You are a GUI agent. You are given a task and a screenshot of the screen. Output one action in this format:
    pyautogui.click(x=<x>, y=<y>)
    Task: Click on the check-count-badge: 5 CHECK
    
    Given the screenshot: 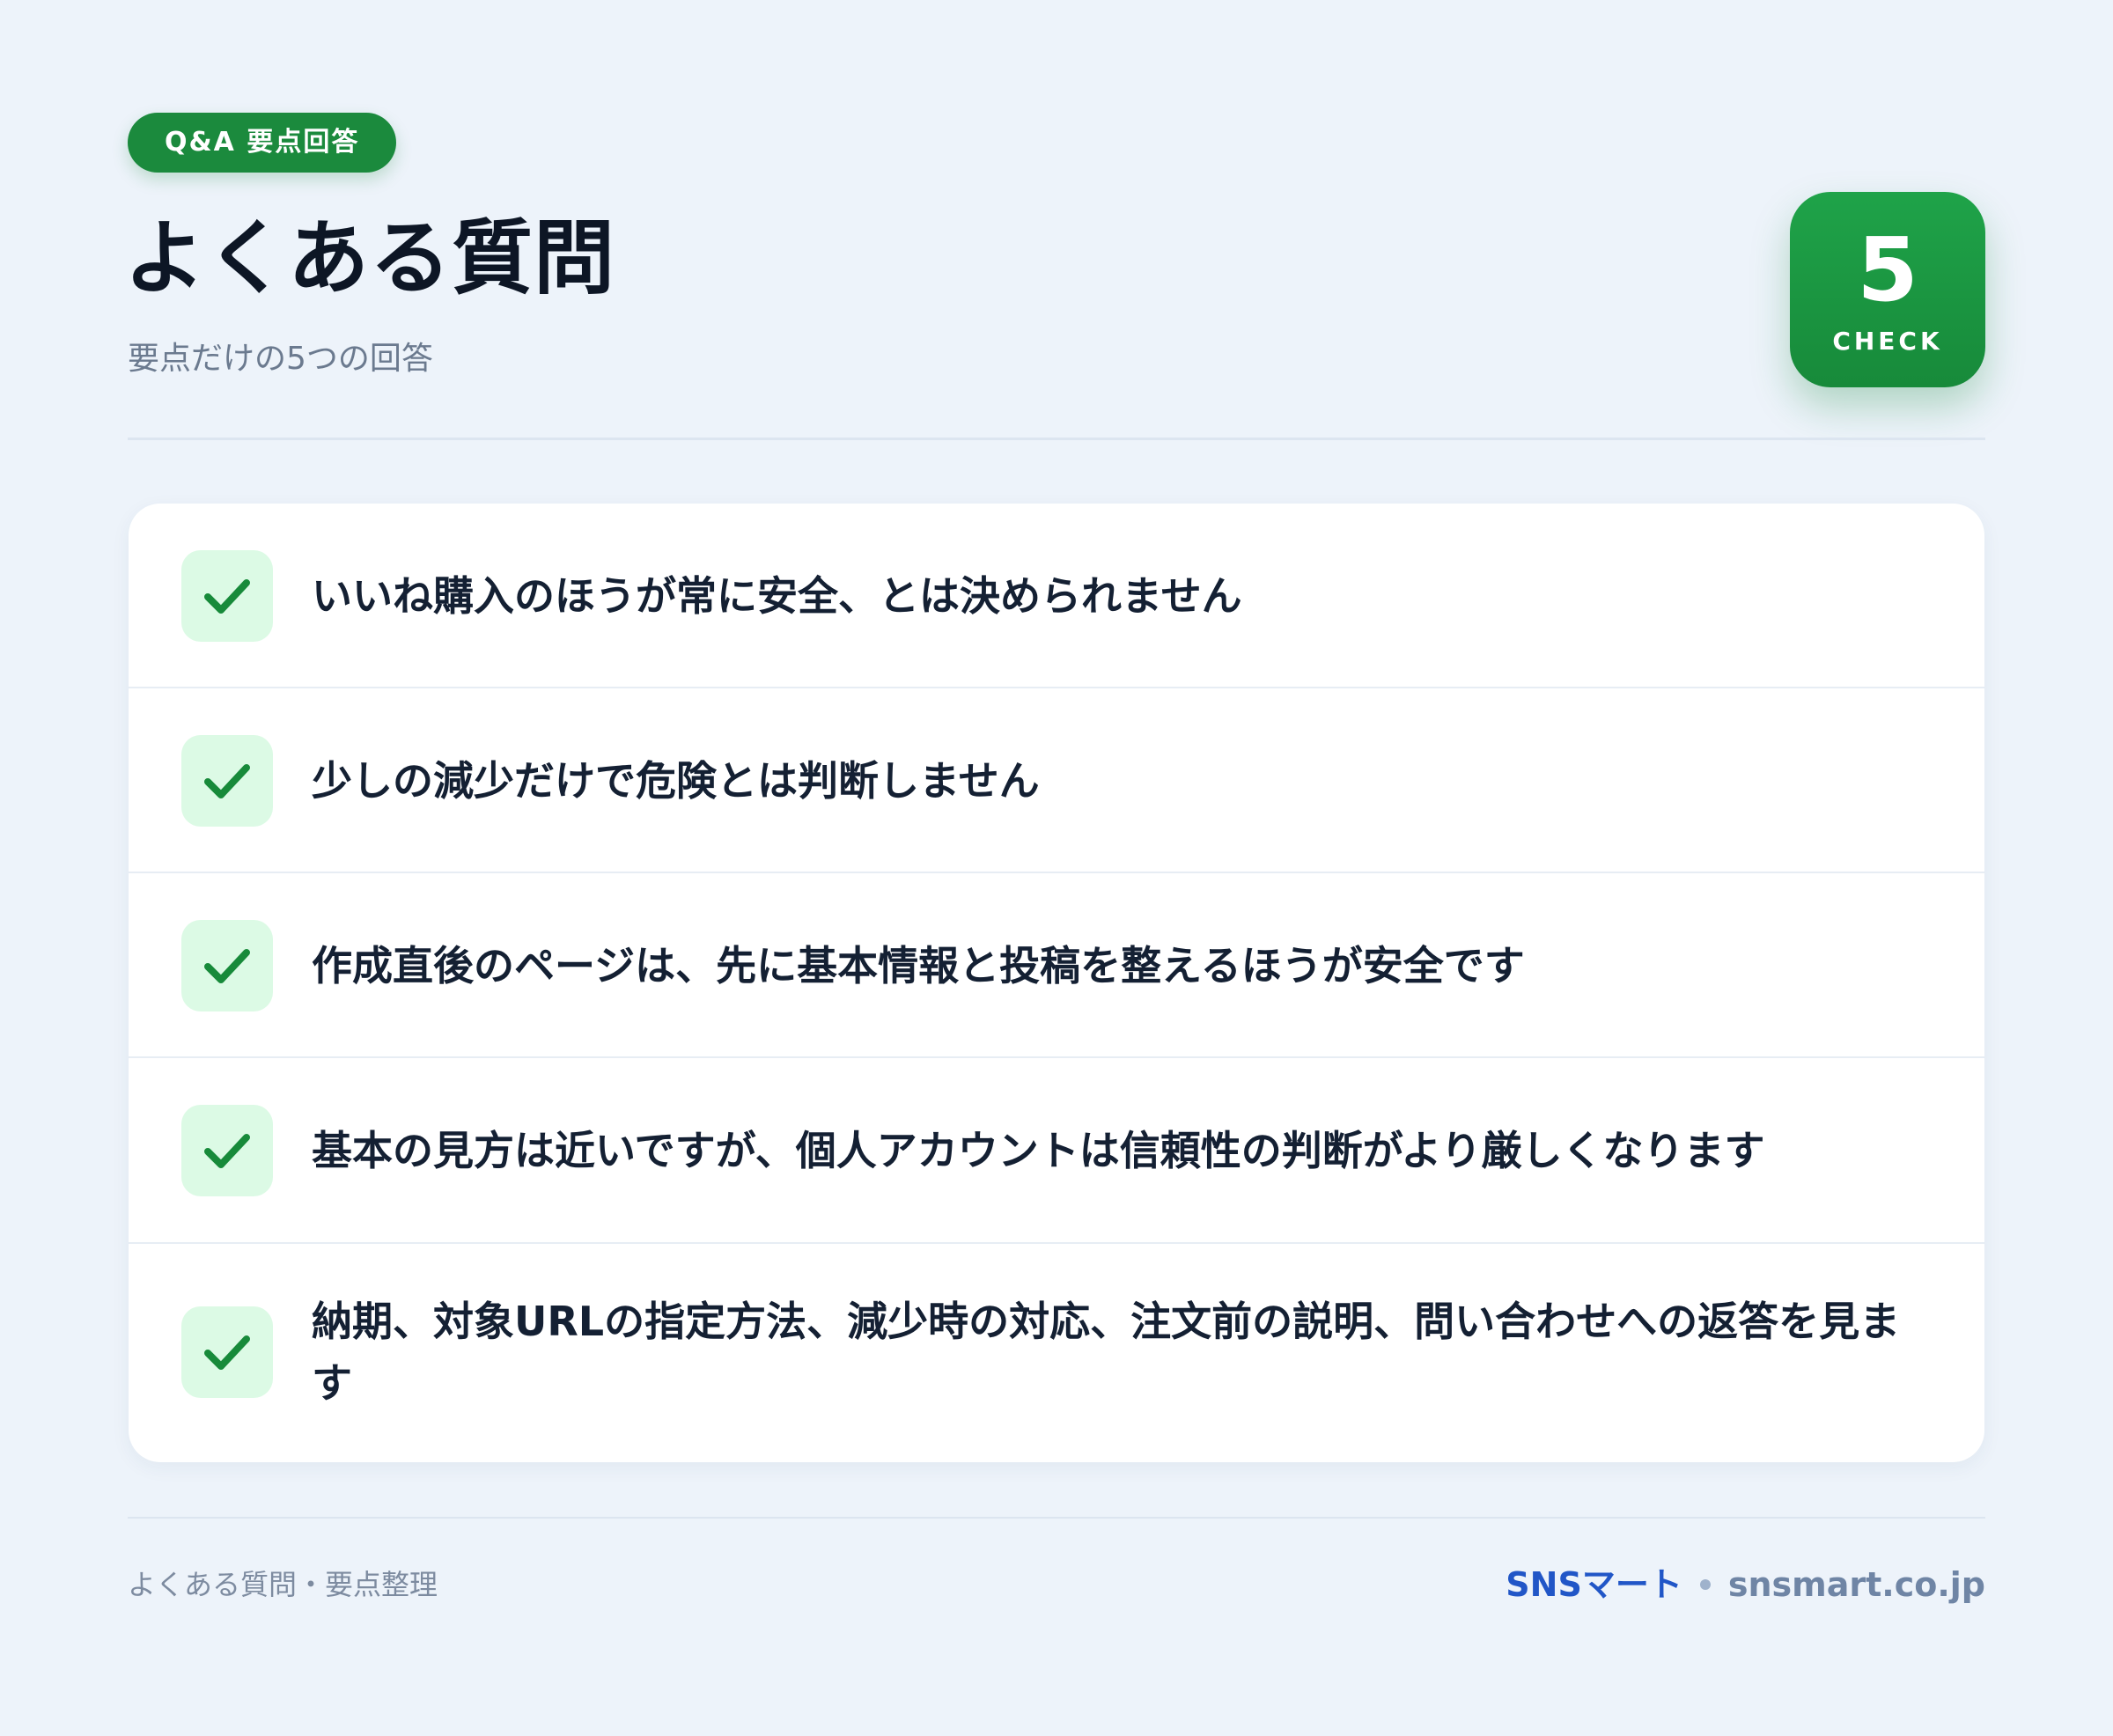 What is the action you would take?
    pyautogui.click(x=1887, y=289)
    